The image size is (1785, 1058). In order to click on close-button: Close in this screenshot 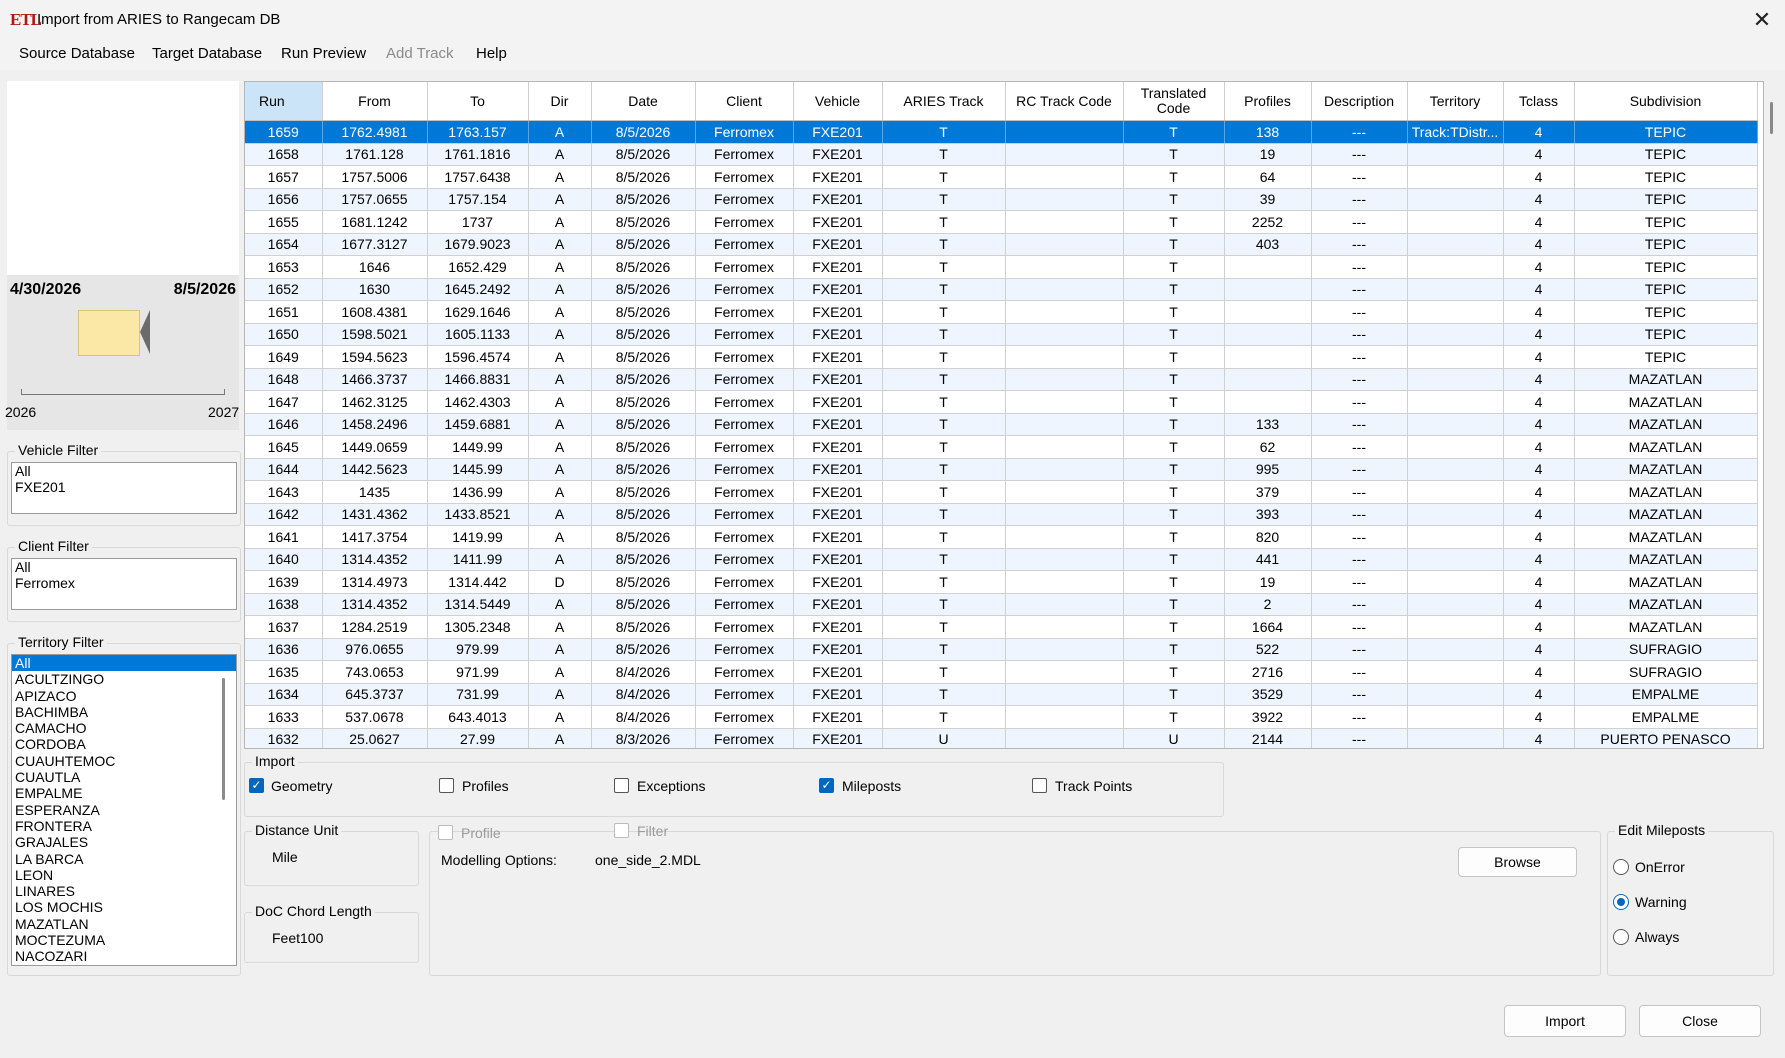, I will do `click(1700, 1021)`.